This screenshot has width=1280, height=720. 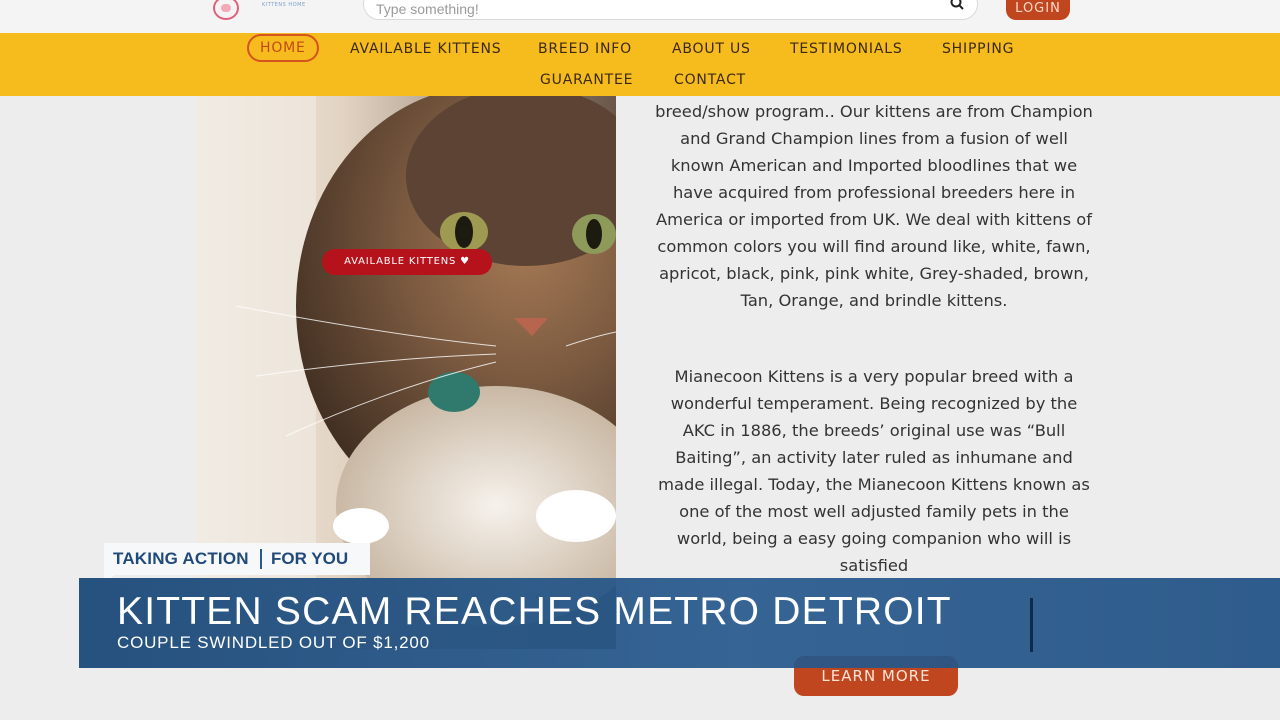 What do you see at coordinates (284, 5) in the screenshot?
I see `logo-subtext: KITTENS HOME` at bounding box center [284, 5].